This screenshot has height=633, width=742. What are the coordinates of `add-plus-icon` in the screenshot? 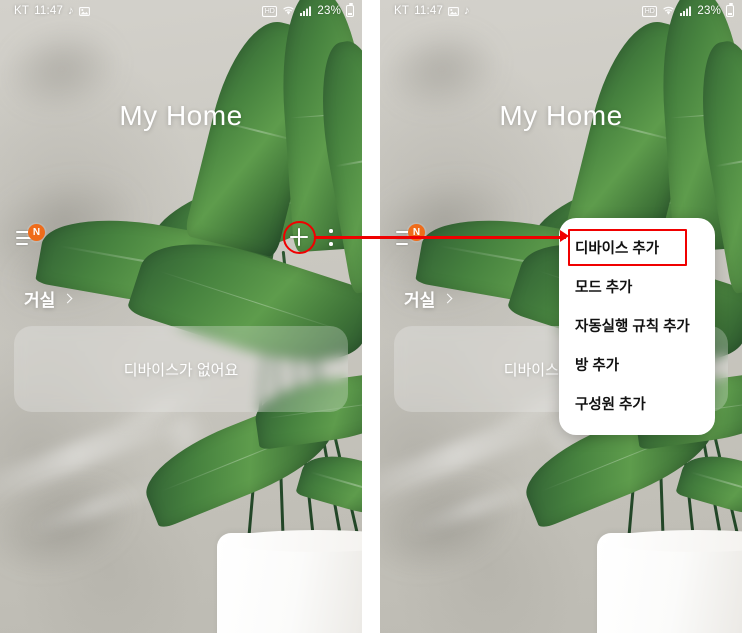 It's located at (299, 237).